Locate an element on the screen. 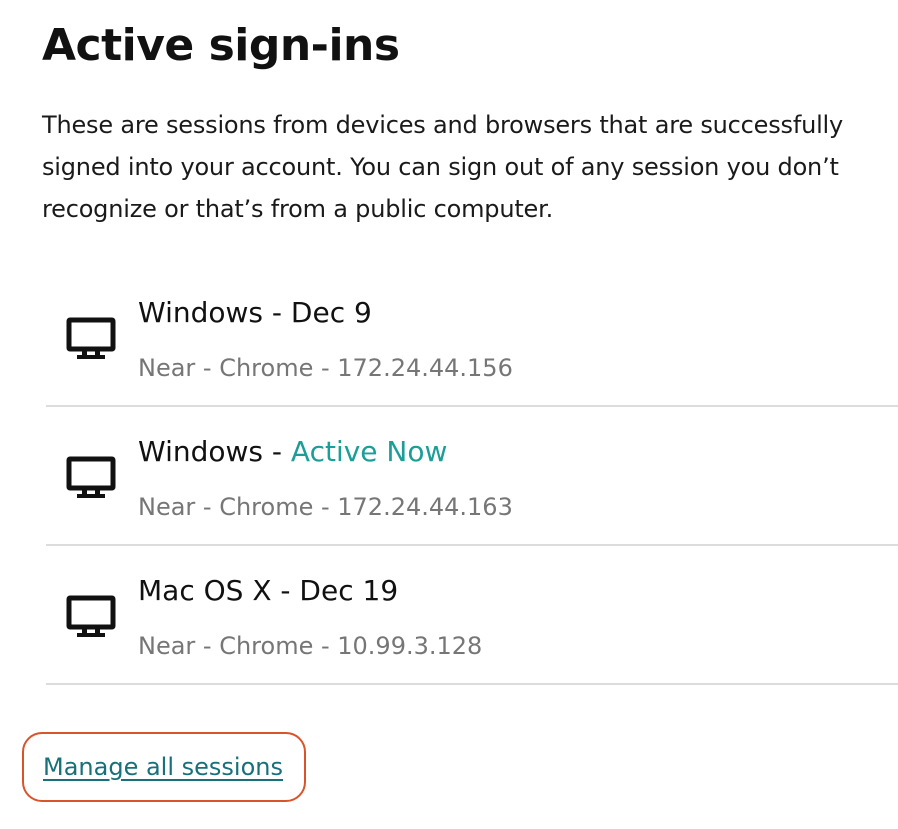 This screenshot has height=829, width=898. active-now-status: Active Now is located at coordinates (369, 451).